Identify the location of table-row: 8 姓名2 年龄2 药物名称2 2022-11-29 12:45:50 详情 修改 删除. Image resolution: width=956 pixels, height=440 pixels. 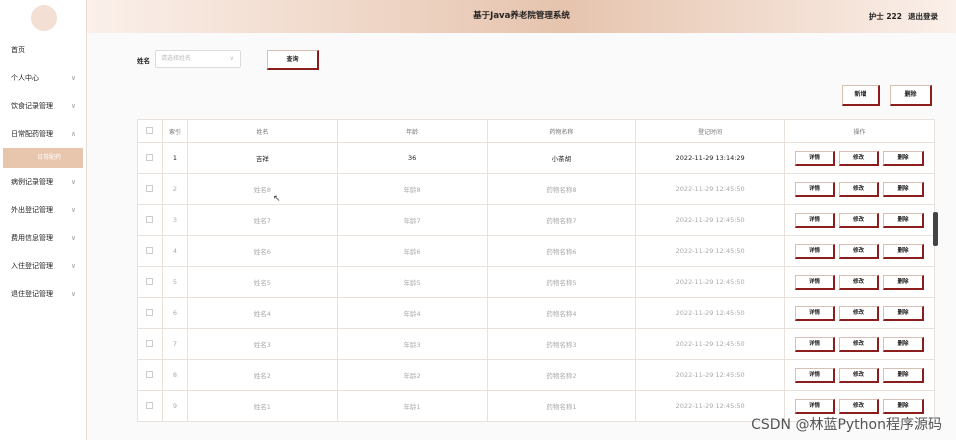
(536, 375).